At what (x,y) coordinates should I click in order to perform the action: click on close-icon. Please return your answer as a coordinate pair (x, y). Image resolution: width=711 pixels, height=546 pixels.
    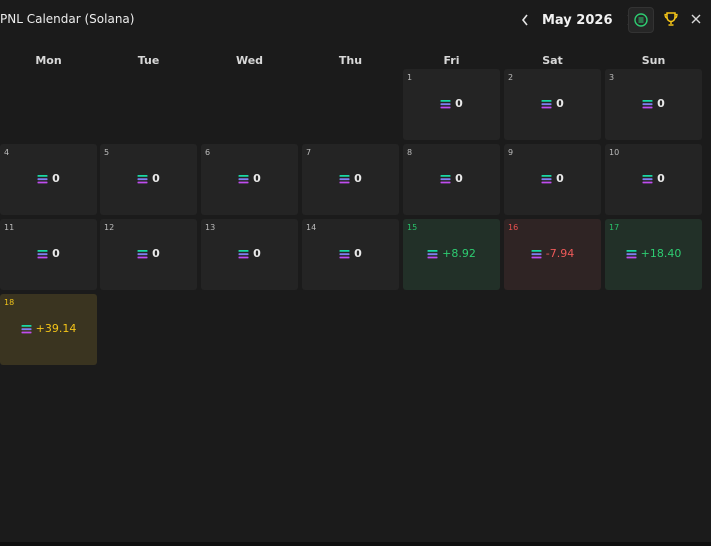
    Looking at the image, I should click on (696, 19).